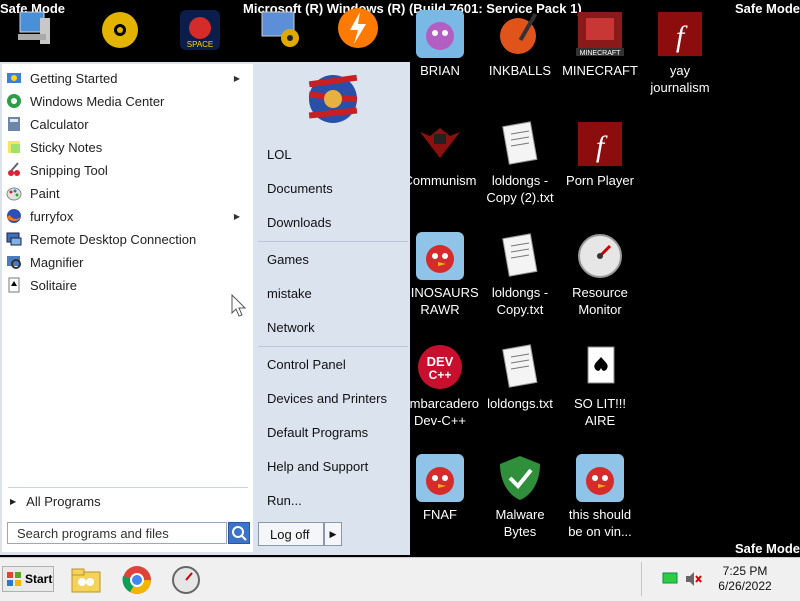 The width and height of the screenshot is (800, 601). I want to click on program-getting-started: Getting Started ▶, so click(126, 78).